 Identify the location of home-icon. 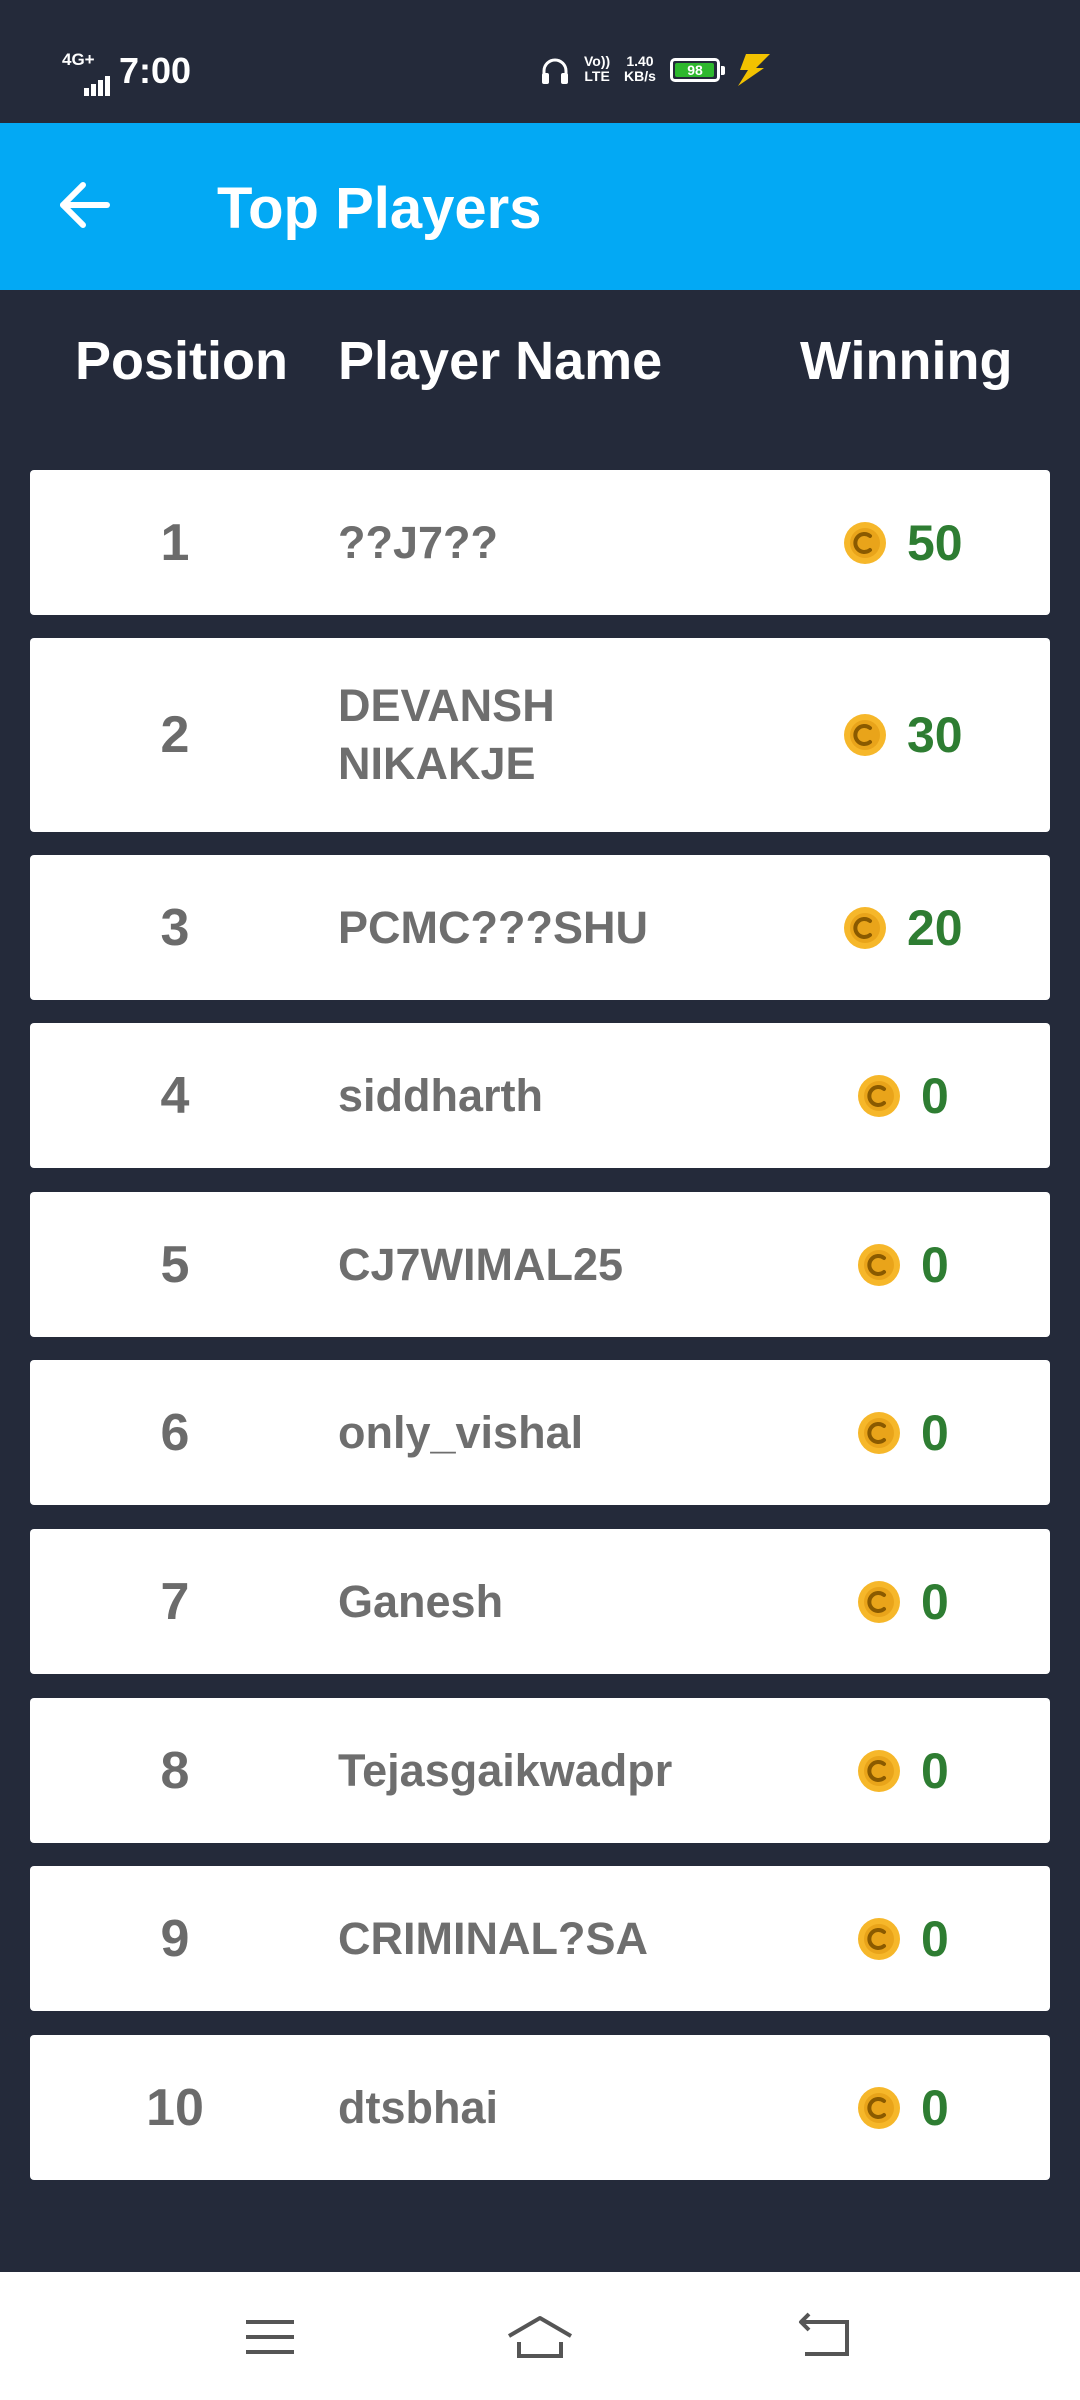
(540, 2337).